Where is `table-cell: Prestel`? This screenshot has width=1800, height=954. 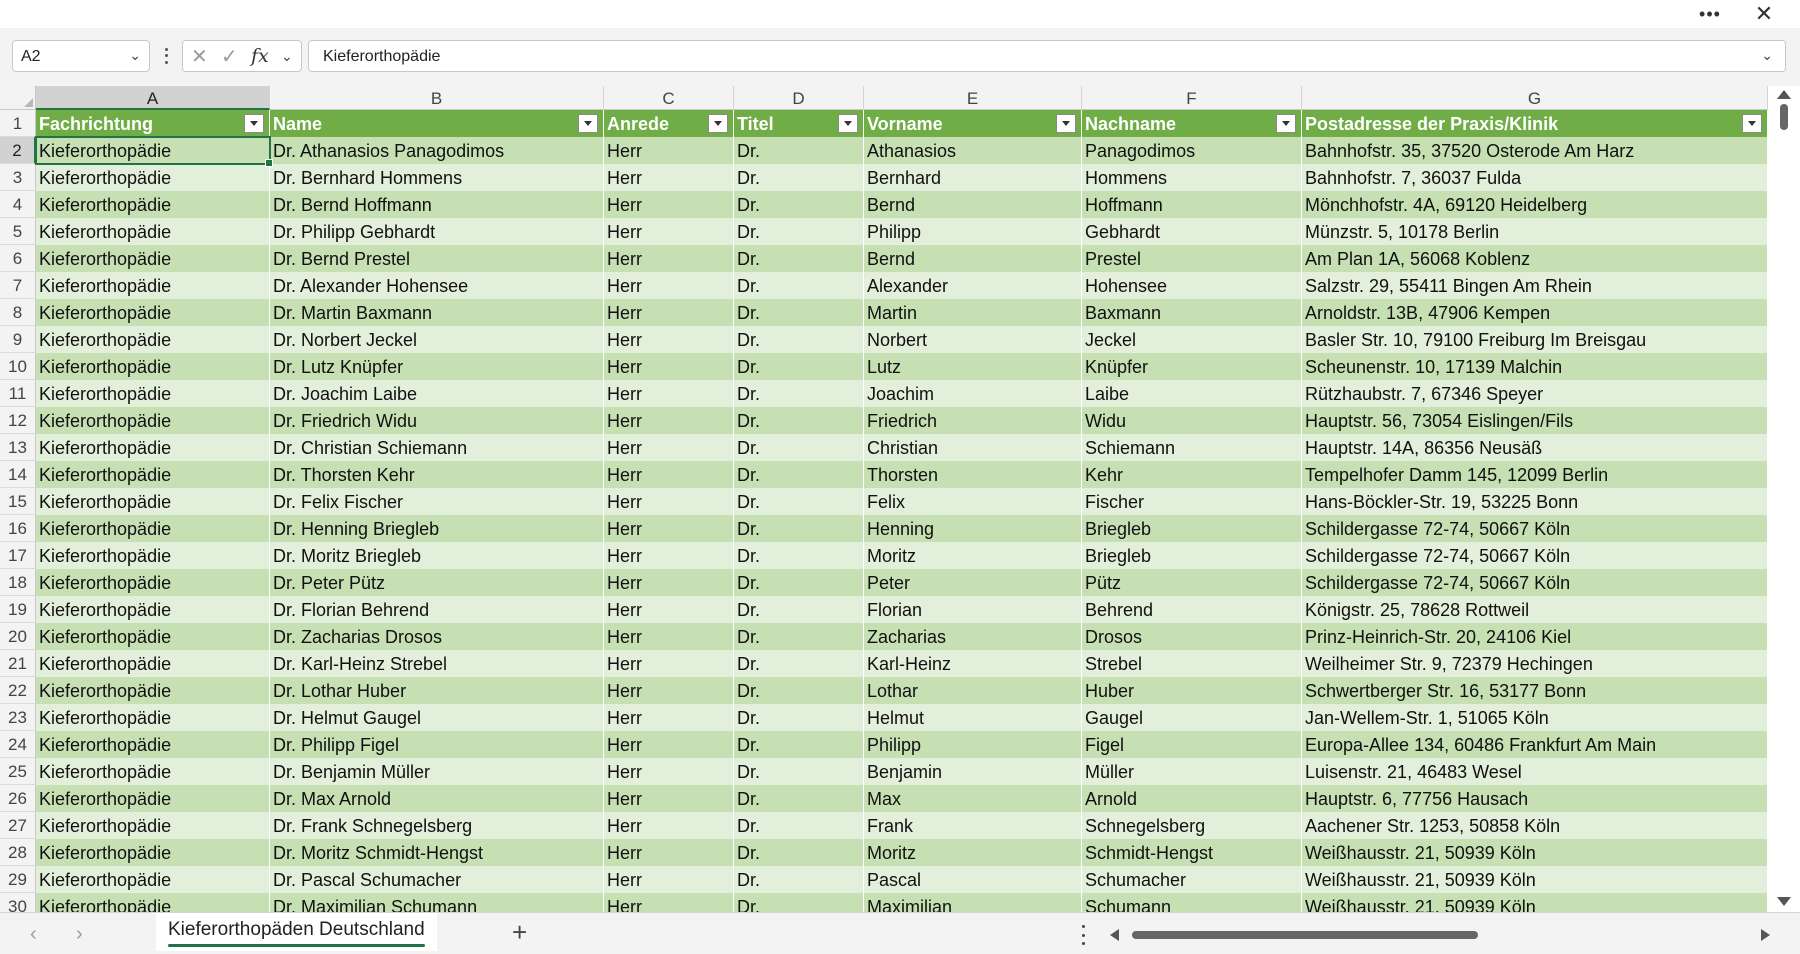
table-cell: Prestel is located at coordinates (1192, 258).